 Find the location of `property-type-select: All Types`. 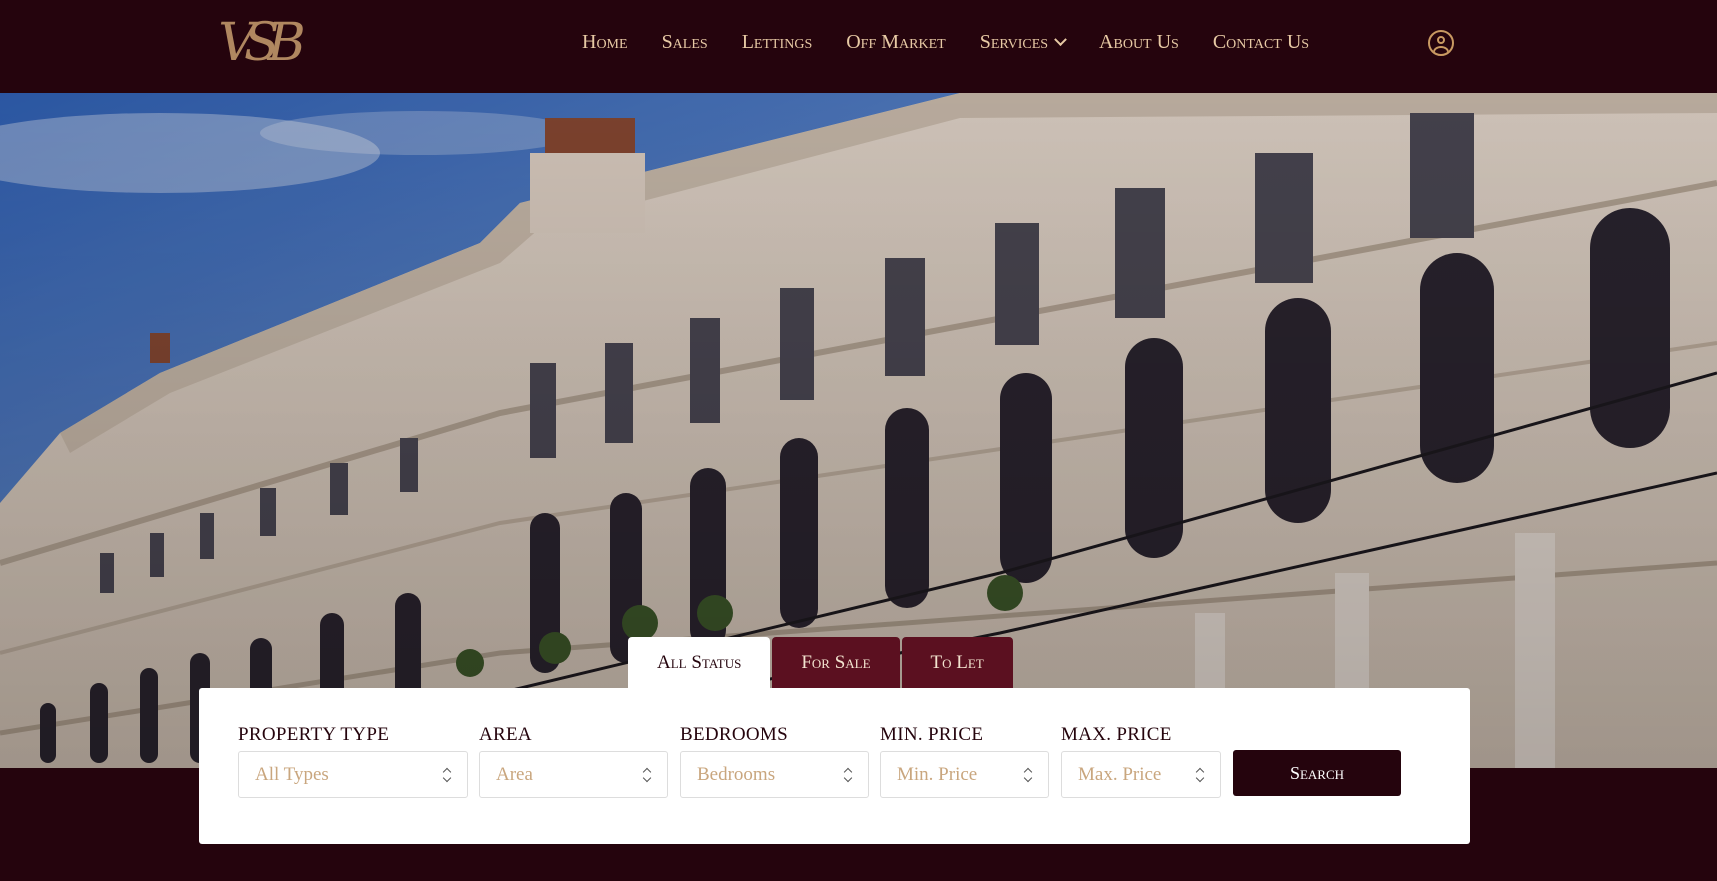

property-type-select: All Types is located at coordinates (353, 774).